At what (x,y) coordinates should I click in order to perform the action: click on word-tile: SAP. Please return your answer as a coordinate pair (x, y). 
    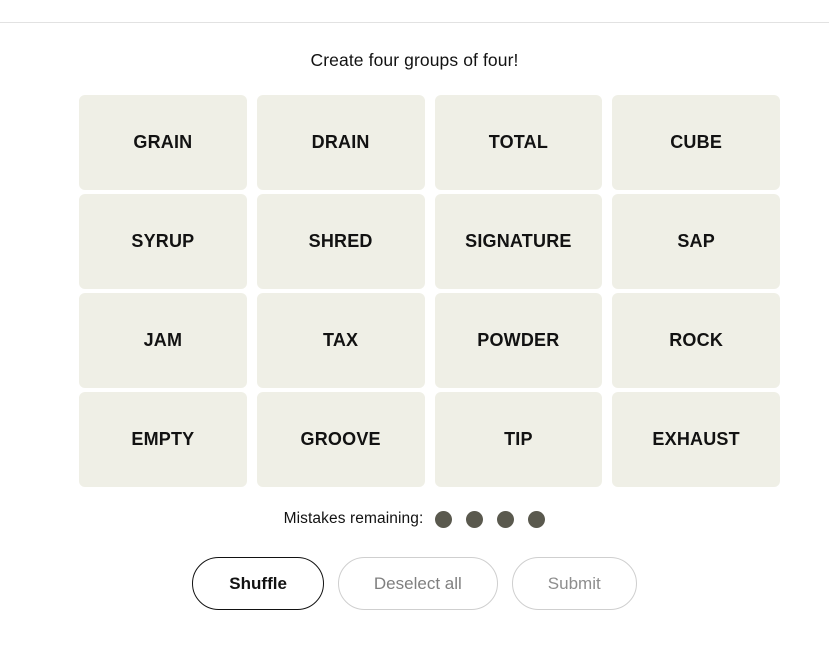
    Looking at the image, I should click on (696, 241).